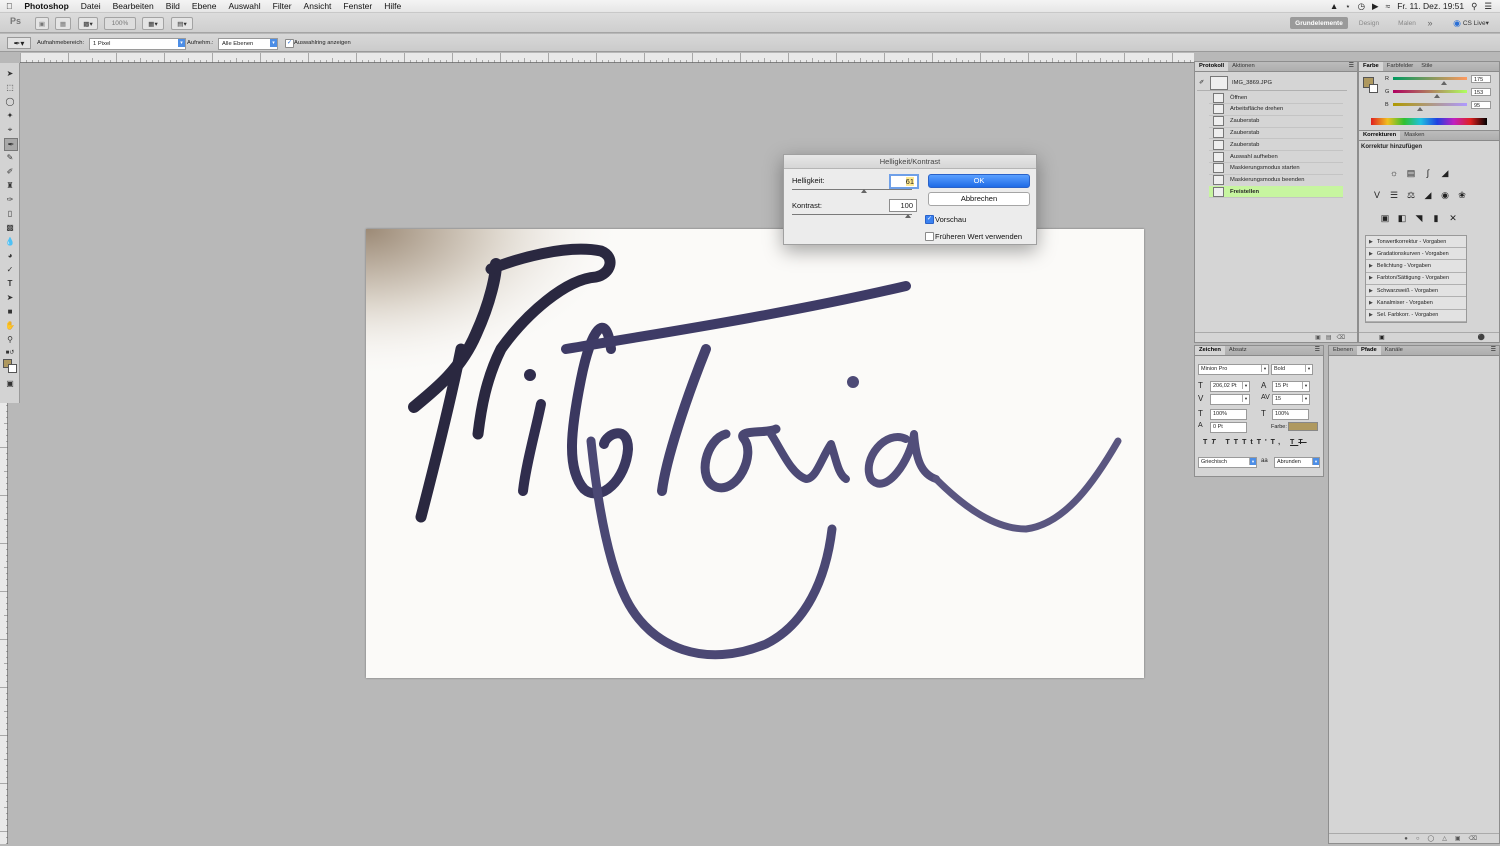 This screenshot has height=846, width=1500. What do you see at coordinates (1394, 195) in the screenshot?
I see `hue-saturation-adjust-icon: ☰` at bounding box center [1394, 195].